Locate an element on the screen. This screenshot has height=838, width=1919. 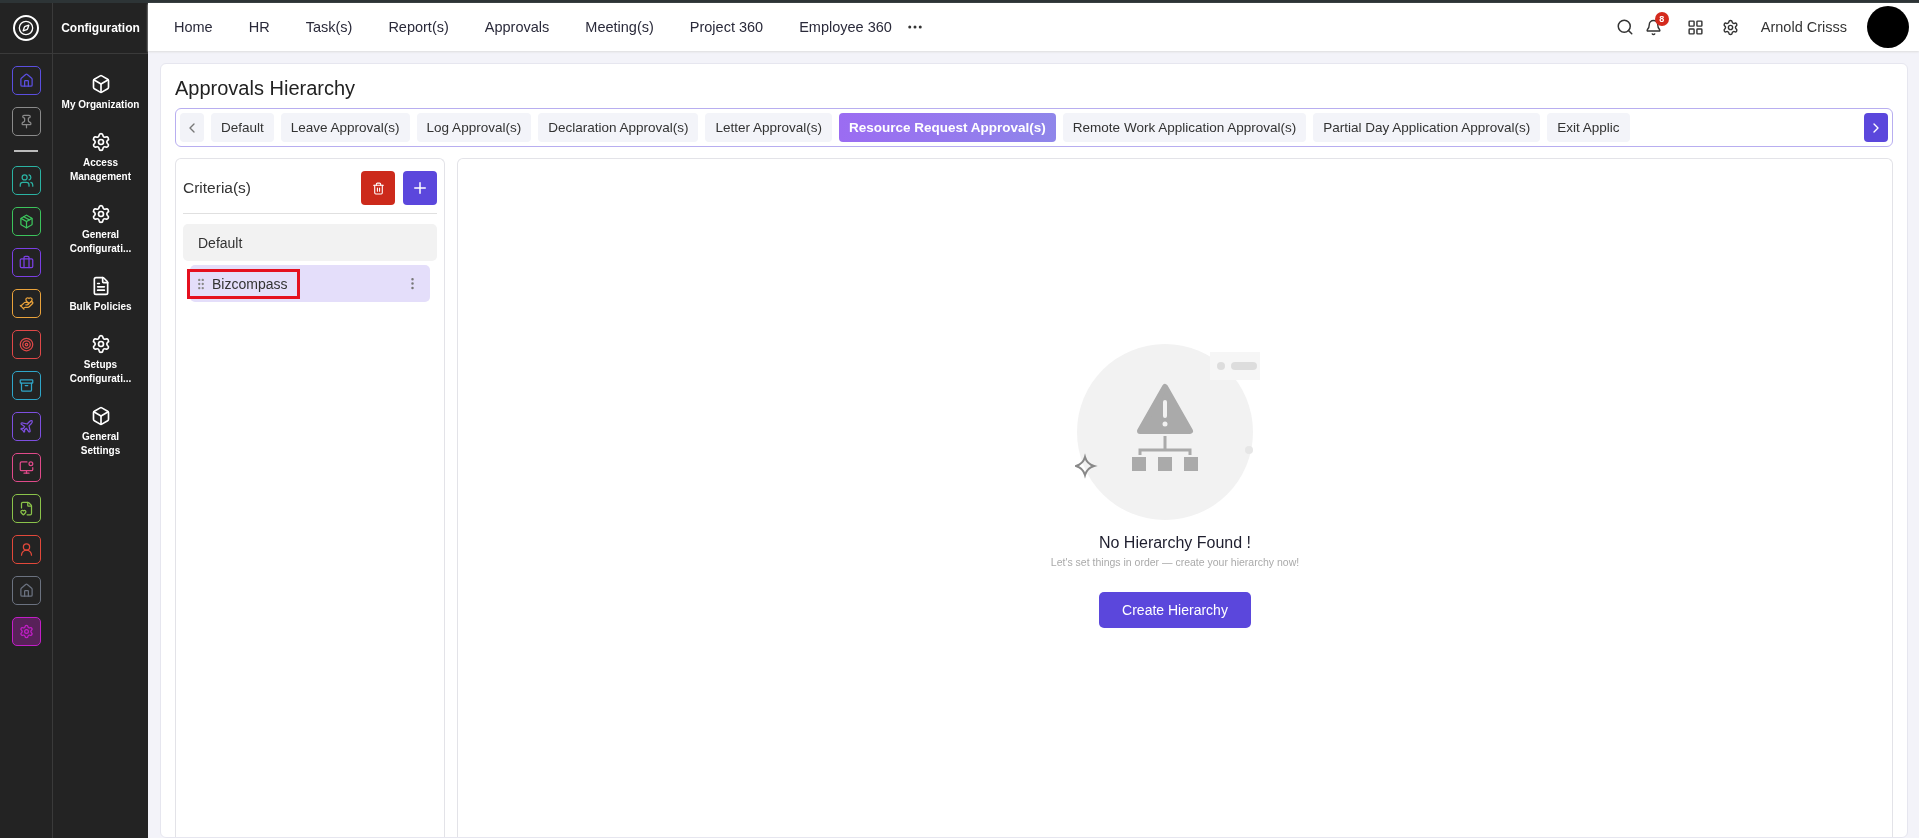
avatar is located at coordinates (1888, 27).